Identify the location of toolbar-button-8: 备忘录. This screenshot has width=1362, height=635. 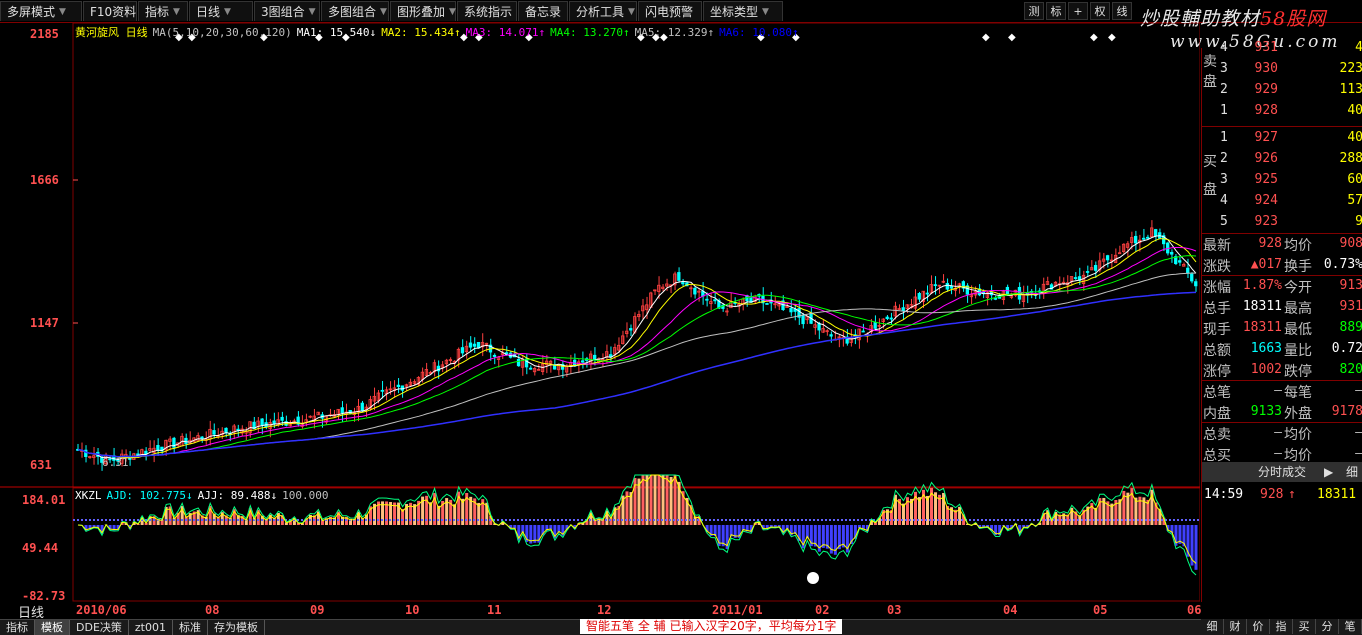
(543, 11).